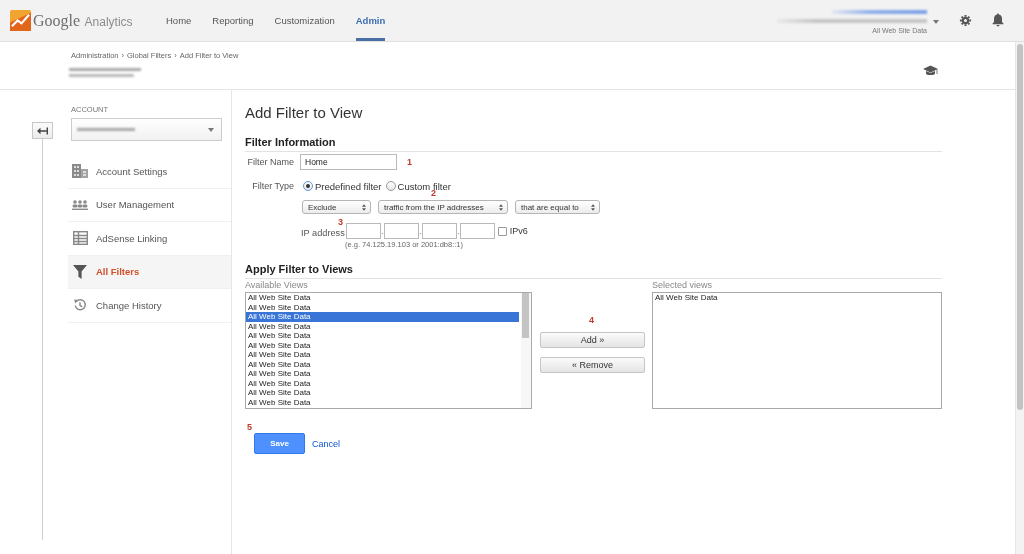 The height and width of the screenshot is (554, 1024). What do you see at coordinates (348, 186) in the screenshot?
I see `radio-label: Predefined filter` at bounding box center [348, 186].